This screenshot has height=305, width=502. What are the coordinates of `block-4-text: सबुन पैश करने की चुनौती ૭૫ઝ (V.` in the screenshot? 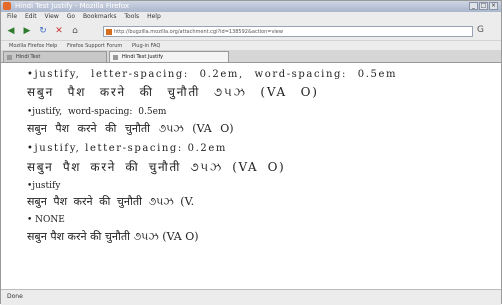 It's located at (111, 201).